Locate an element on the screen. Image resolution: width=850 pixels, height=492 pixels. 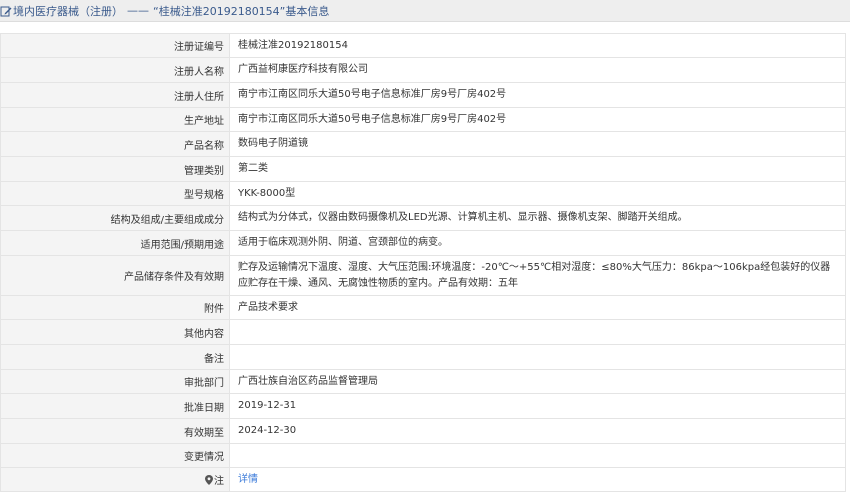
row-value: YKK-8000型 is located at coordinates (267, 193).